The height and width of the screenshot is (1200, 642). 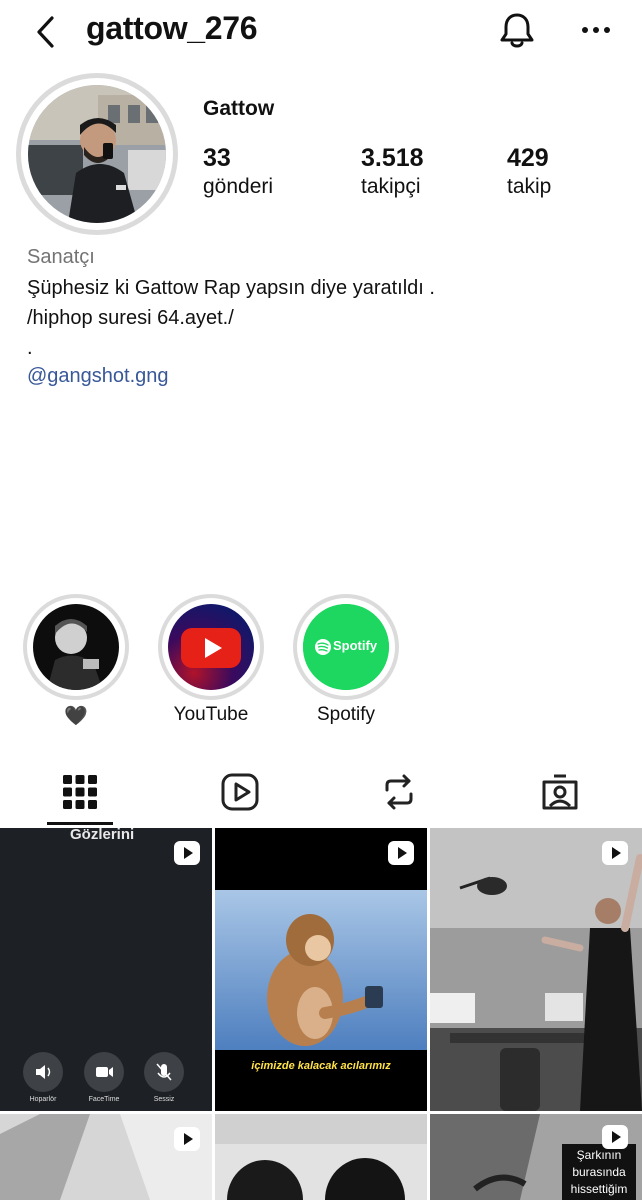 I want to click on following-stat: 429 takip, so click(x=529, y=171).